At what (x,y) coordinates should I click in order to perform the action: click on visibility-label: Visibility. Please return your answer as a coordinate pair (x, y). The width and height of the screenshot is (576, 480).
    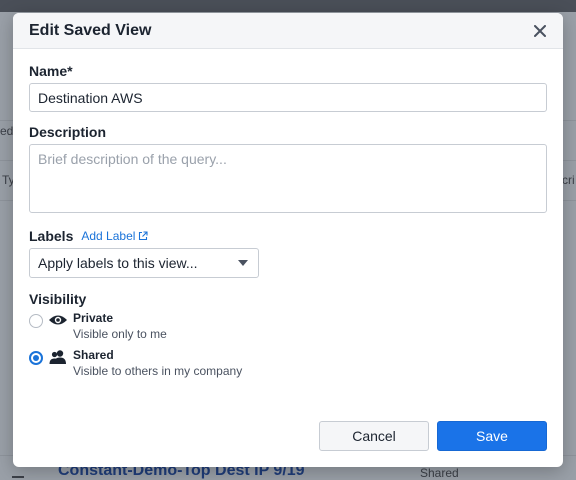
    Looking at the image, I should click on (58, 299).